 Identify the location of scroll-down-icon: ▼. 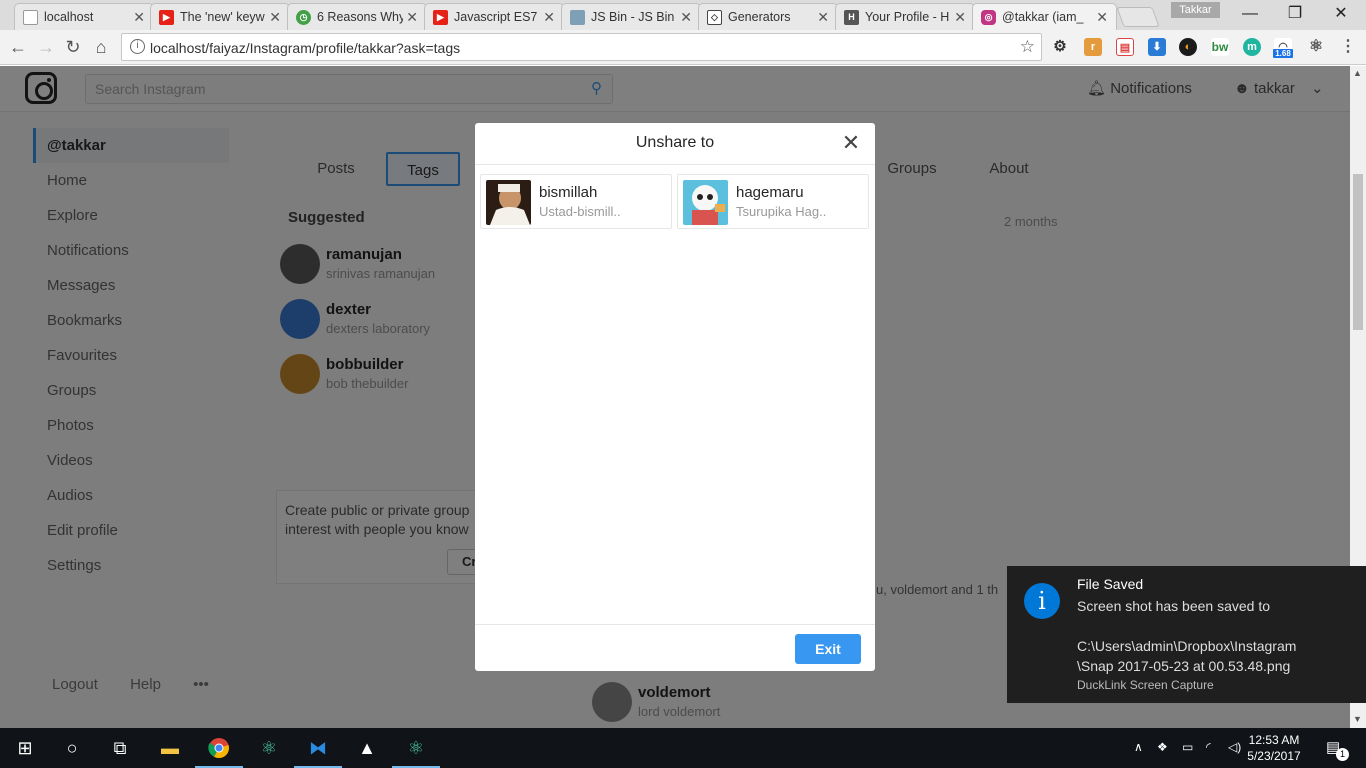
(1357, 719).